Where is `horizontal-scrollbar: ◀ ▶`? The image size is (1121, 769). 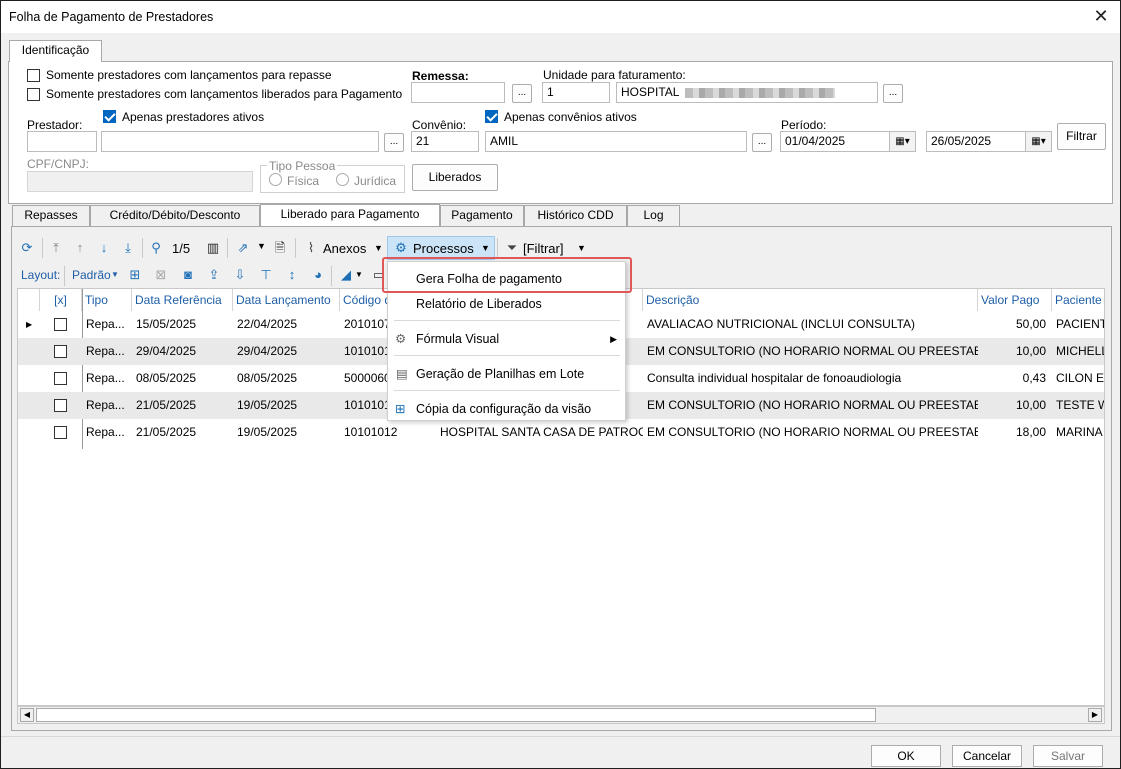 horizontal-scrollbar: ◀ ▶ is located at coordinates (561, 715).